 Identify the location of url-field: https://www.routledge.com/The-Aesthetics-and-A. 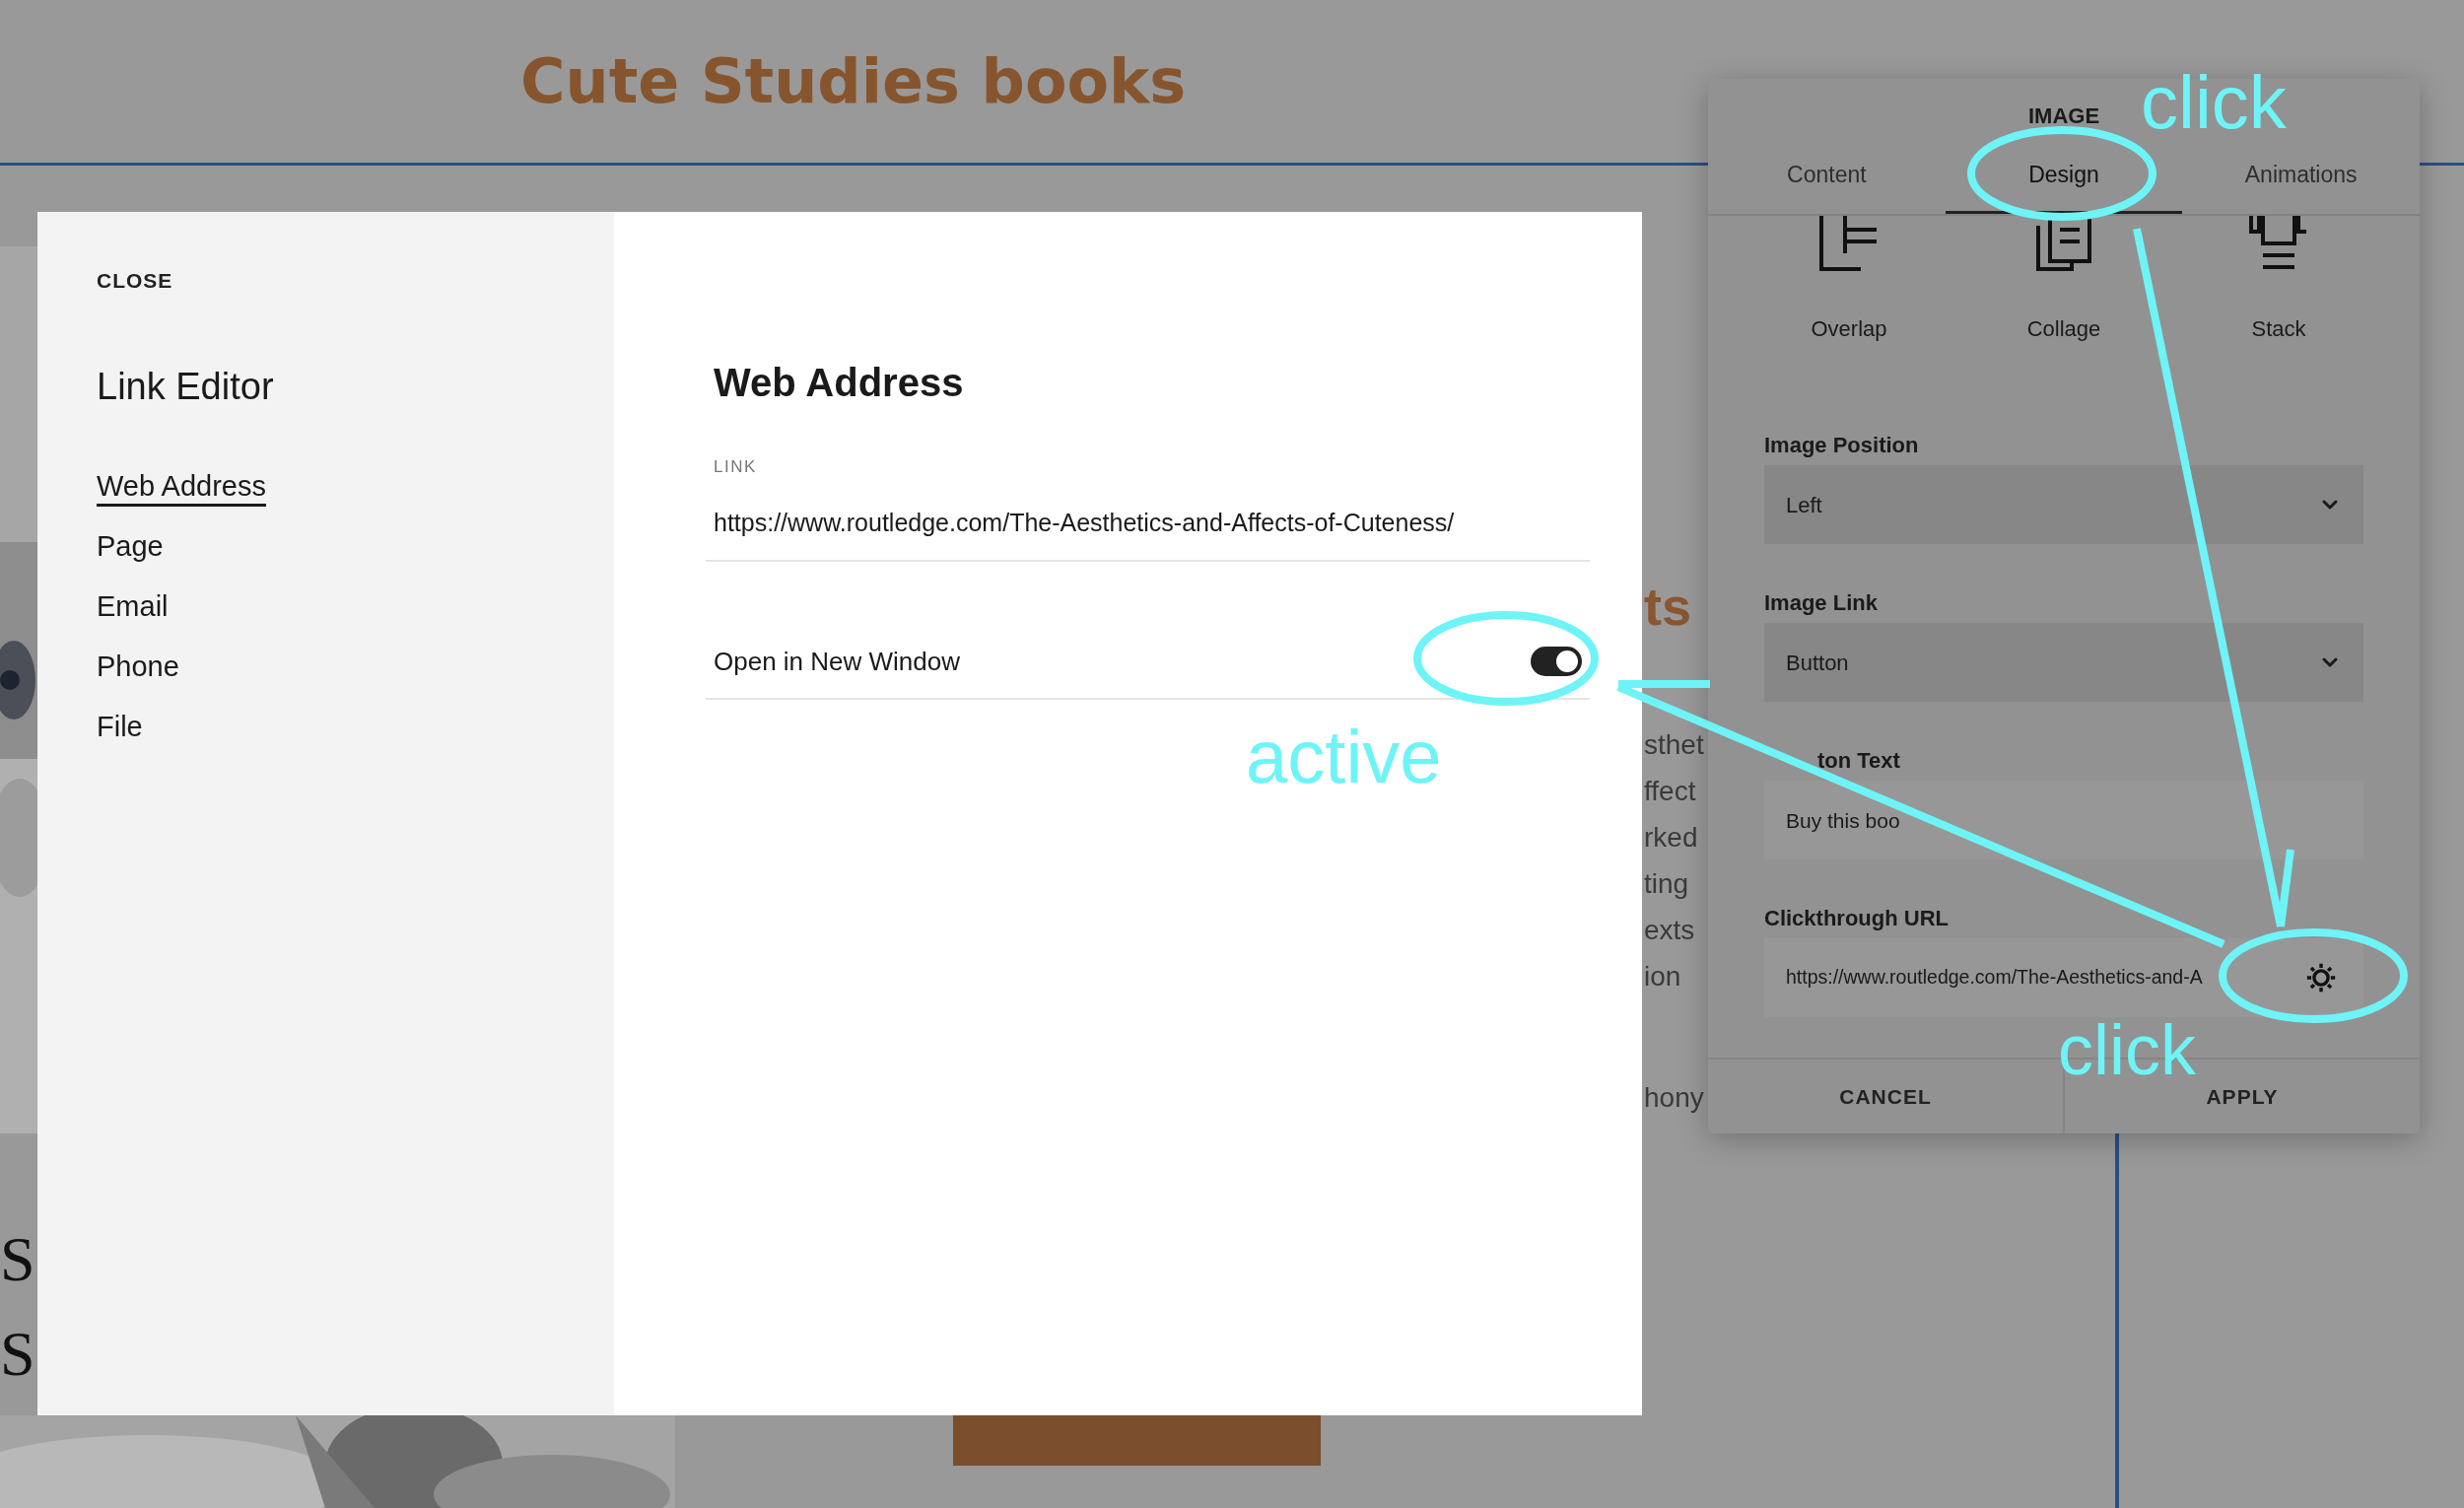
(2063, 977).